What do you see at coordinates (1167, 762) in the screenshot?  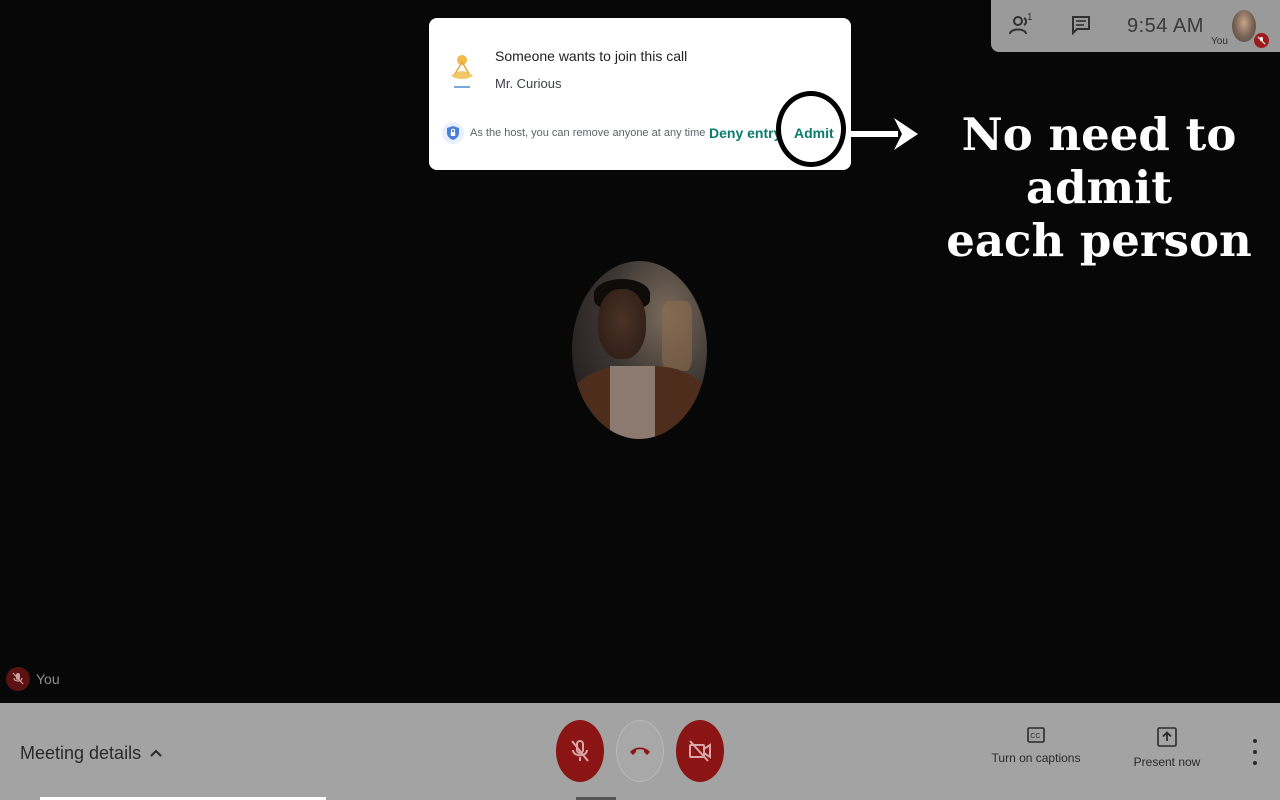 I see `present-now-label: Present now` at bounding box center [1167, 762].